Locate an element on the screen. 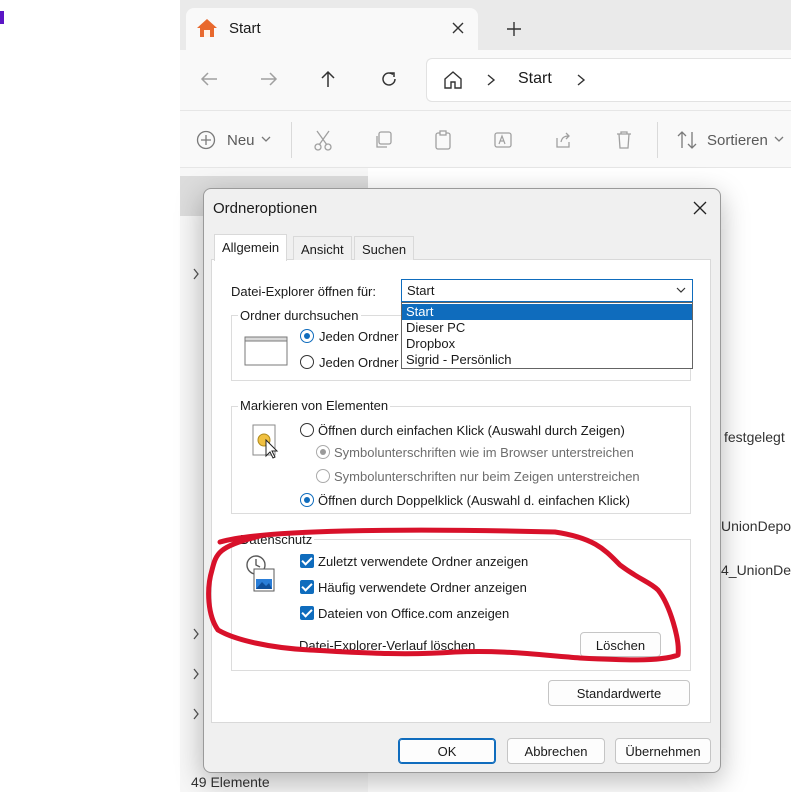 The image size is (791, 792). new-button-label: Neu is located at coordinates (241, 140).